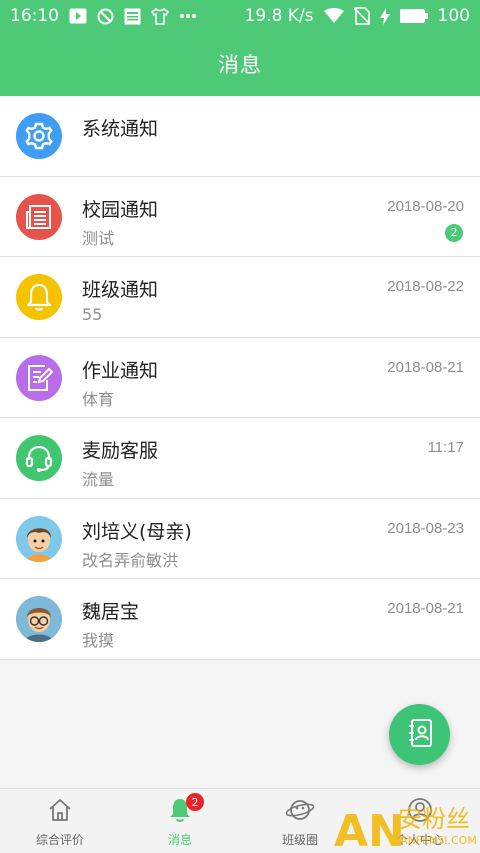  Describe the element at coordinates (34, 16) in the screenshot. I see `status-time: 16:10` at that location.